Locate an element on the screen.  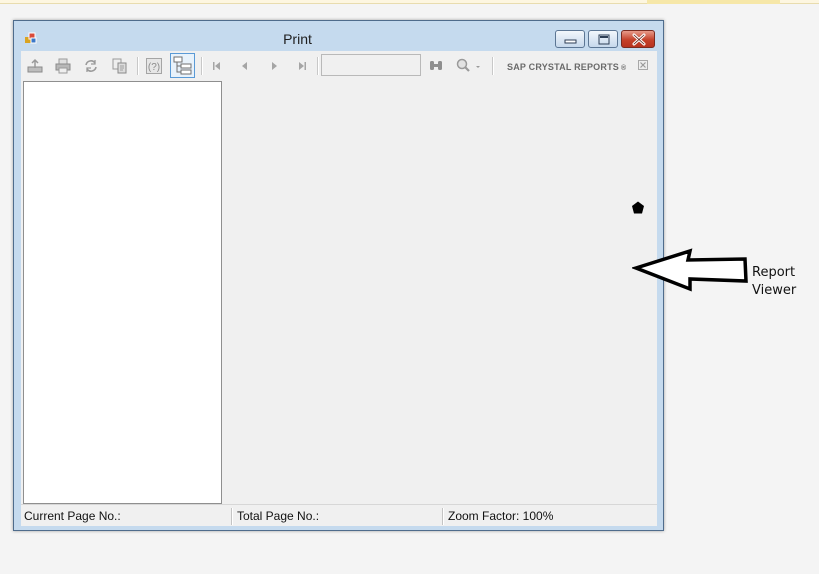
zoom-icon is located at coordinates (468, 65).